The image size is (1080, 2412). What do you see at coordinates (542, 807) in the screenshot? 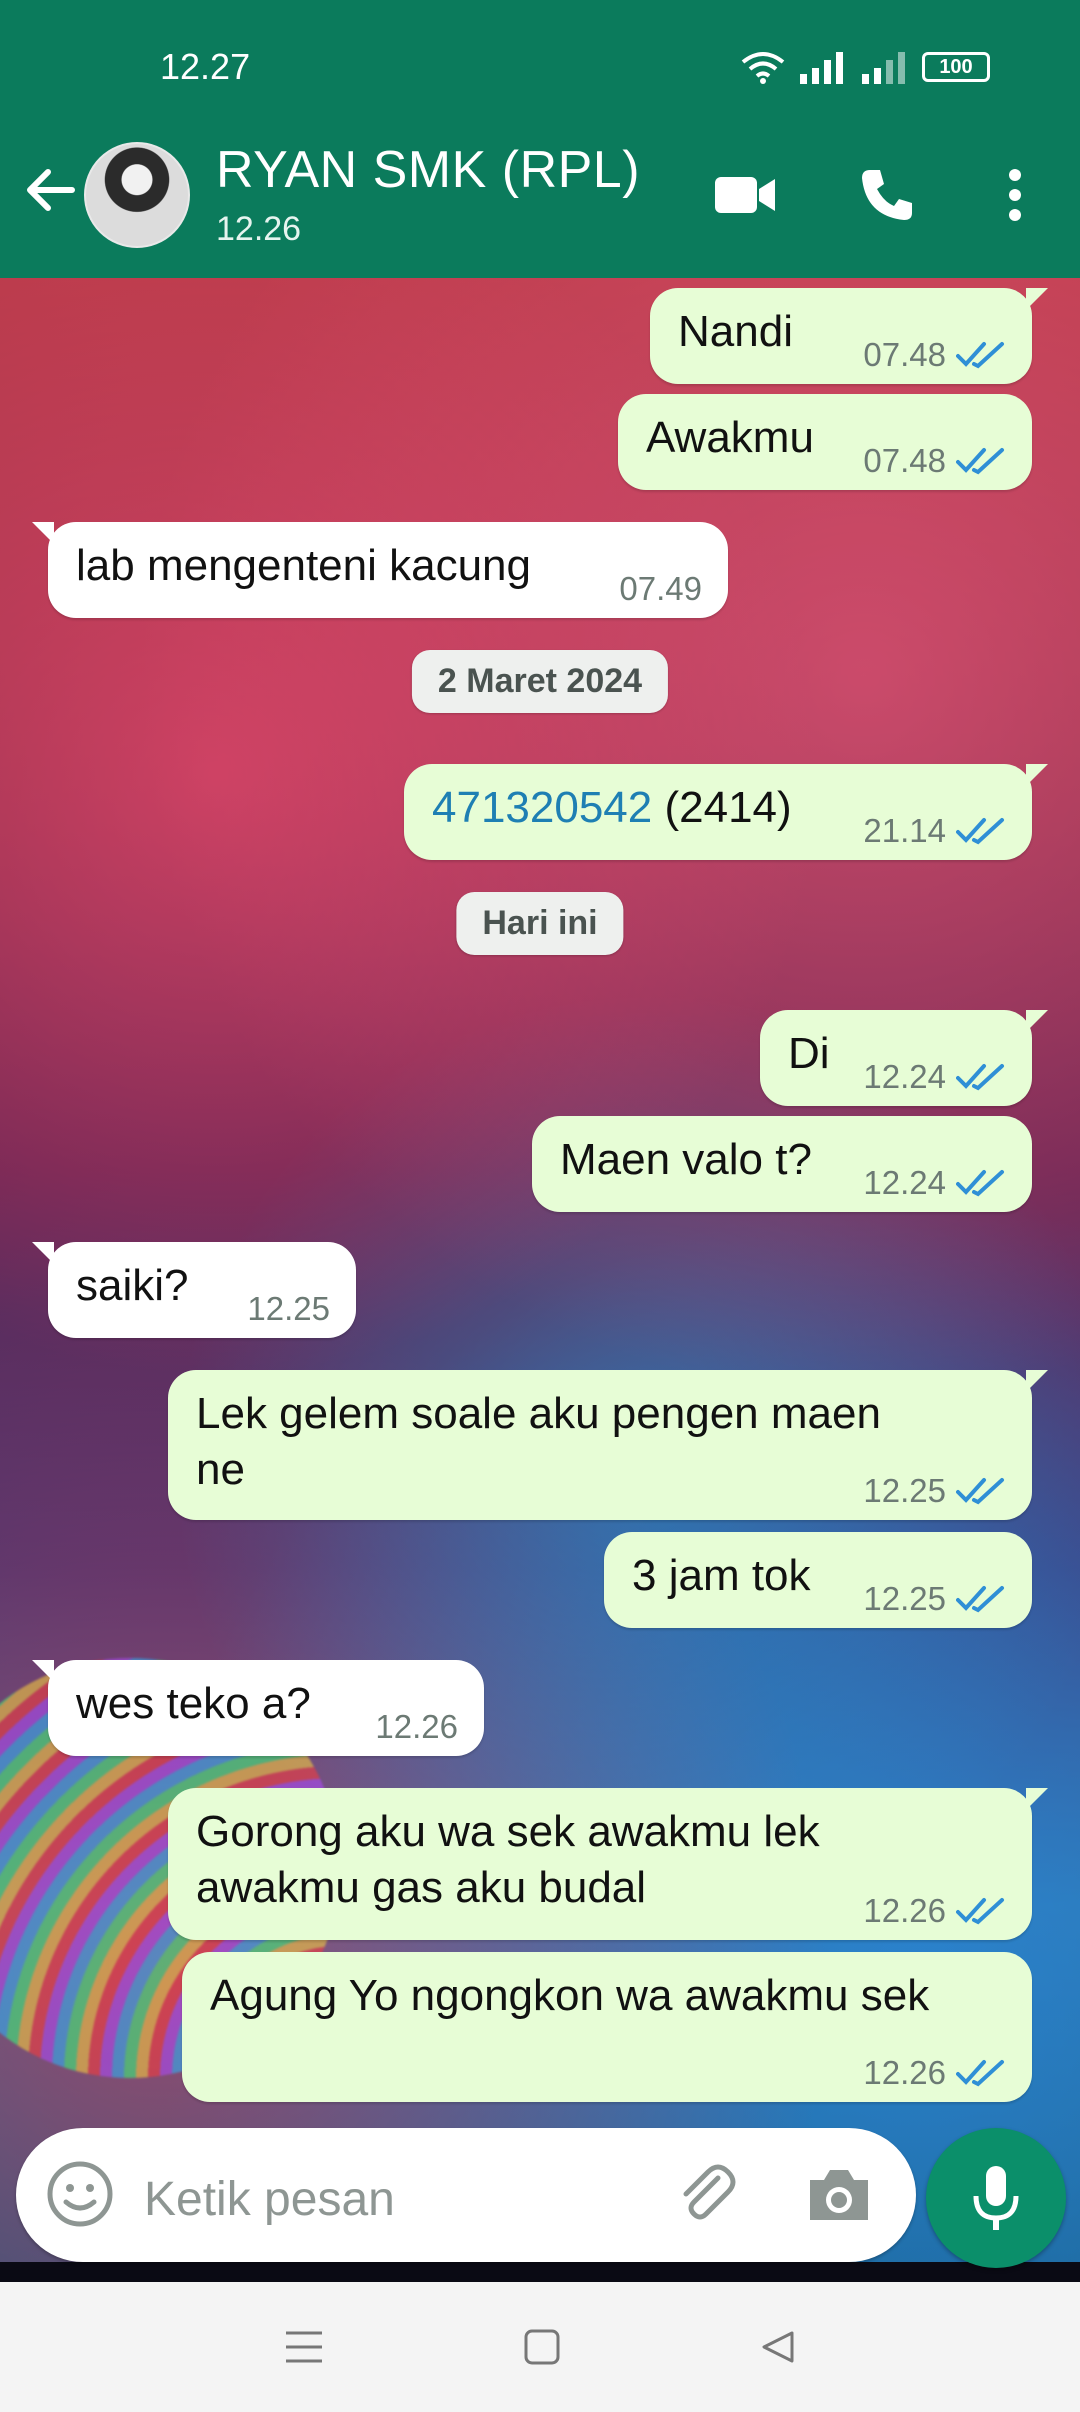
I see `phone-number-link: 471320542` at bounding box center [542, 807].